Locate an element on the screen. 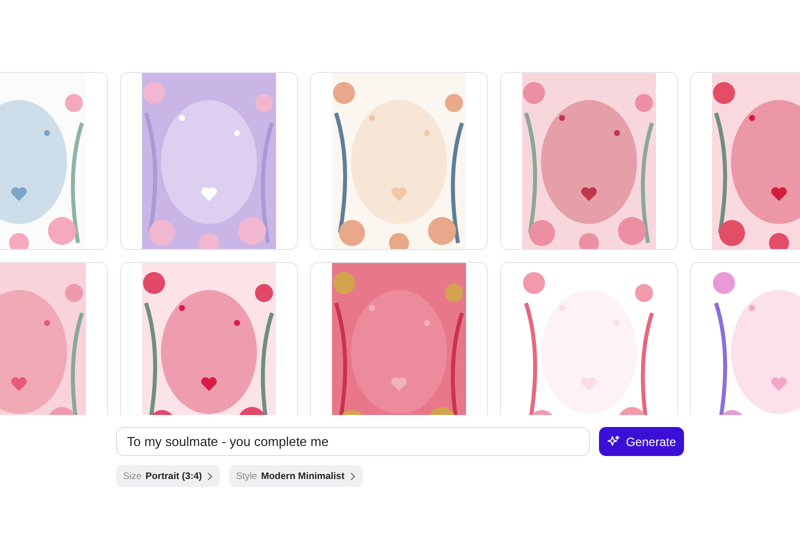 Image resolution: width=800 pixels, height=560 pixels. option-chip: Style Modern Minimalist is located at coordinates (295, 476).